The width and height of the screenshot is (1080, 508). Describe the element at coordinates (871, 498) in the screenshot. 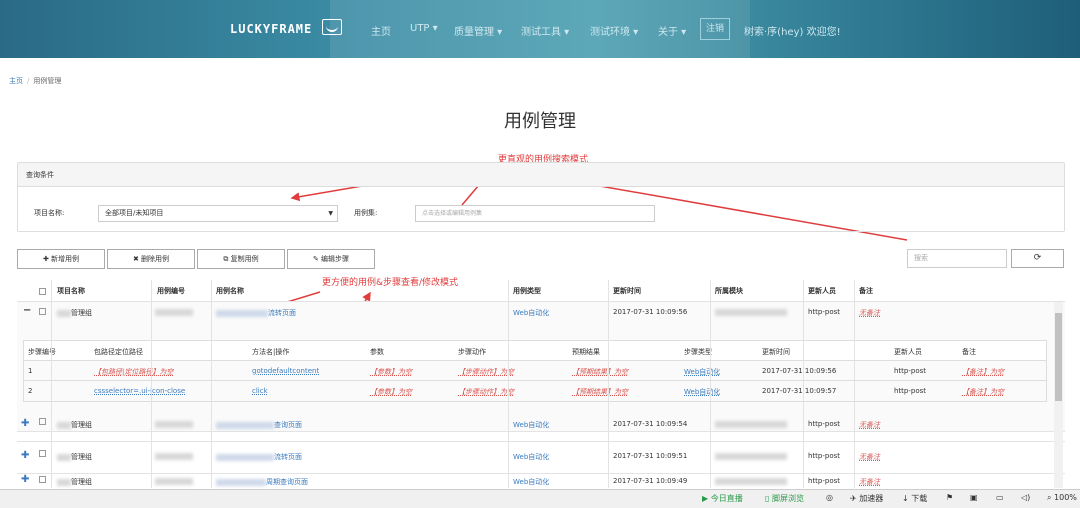

I see `accelerator-label: 加速器` at that location.